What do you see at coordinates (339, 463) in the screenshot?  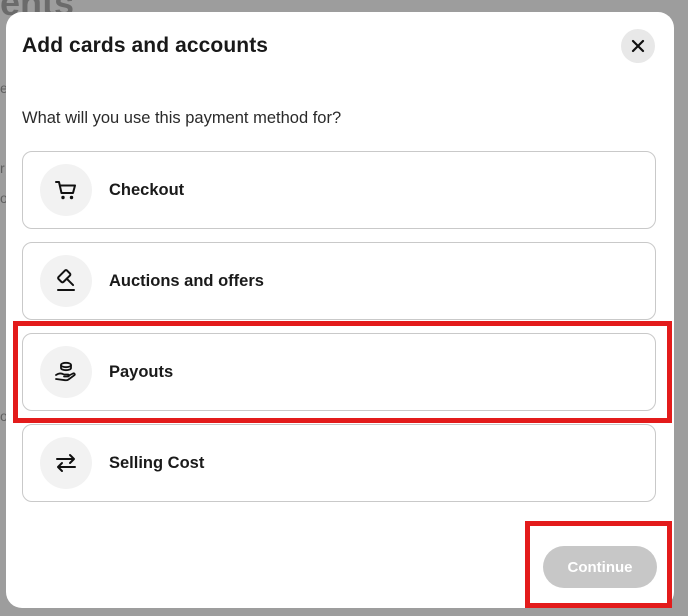 I see `option-selling-cost: Selling Cost` at bounding box center [339, 463].